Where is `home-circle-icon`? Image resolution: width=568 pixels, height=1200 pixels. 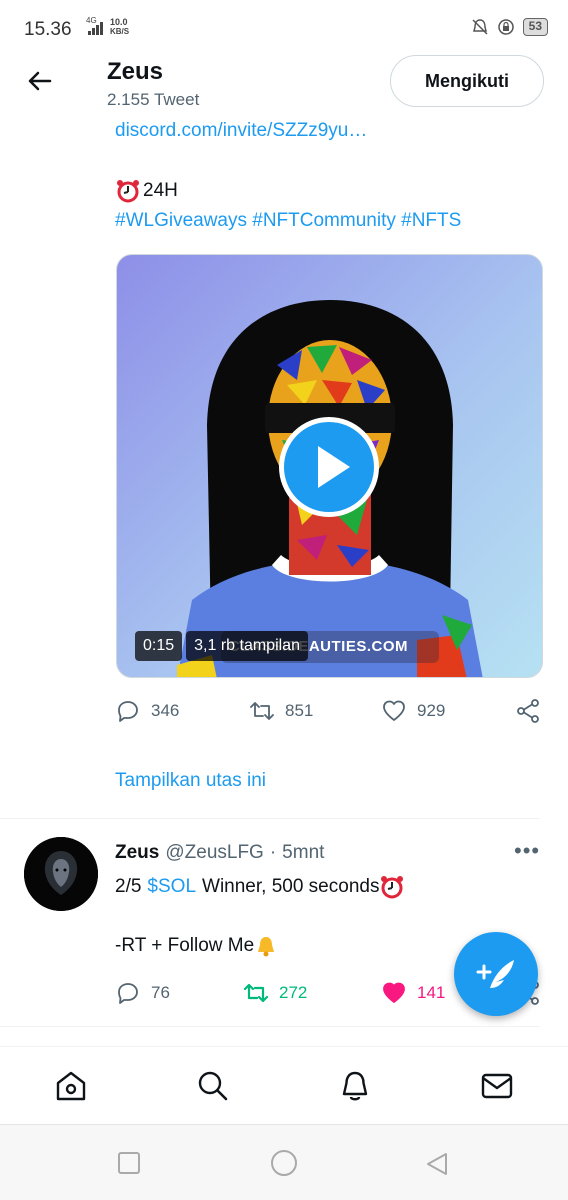 home-circle-icon is located at coordinates (284, 1163).